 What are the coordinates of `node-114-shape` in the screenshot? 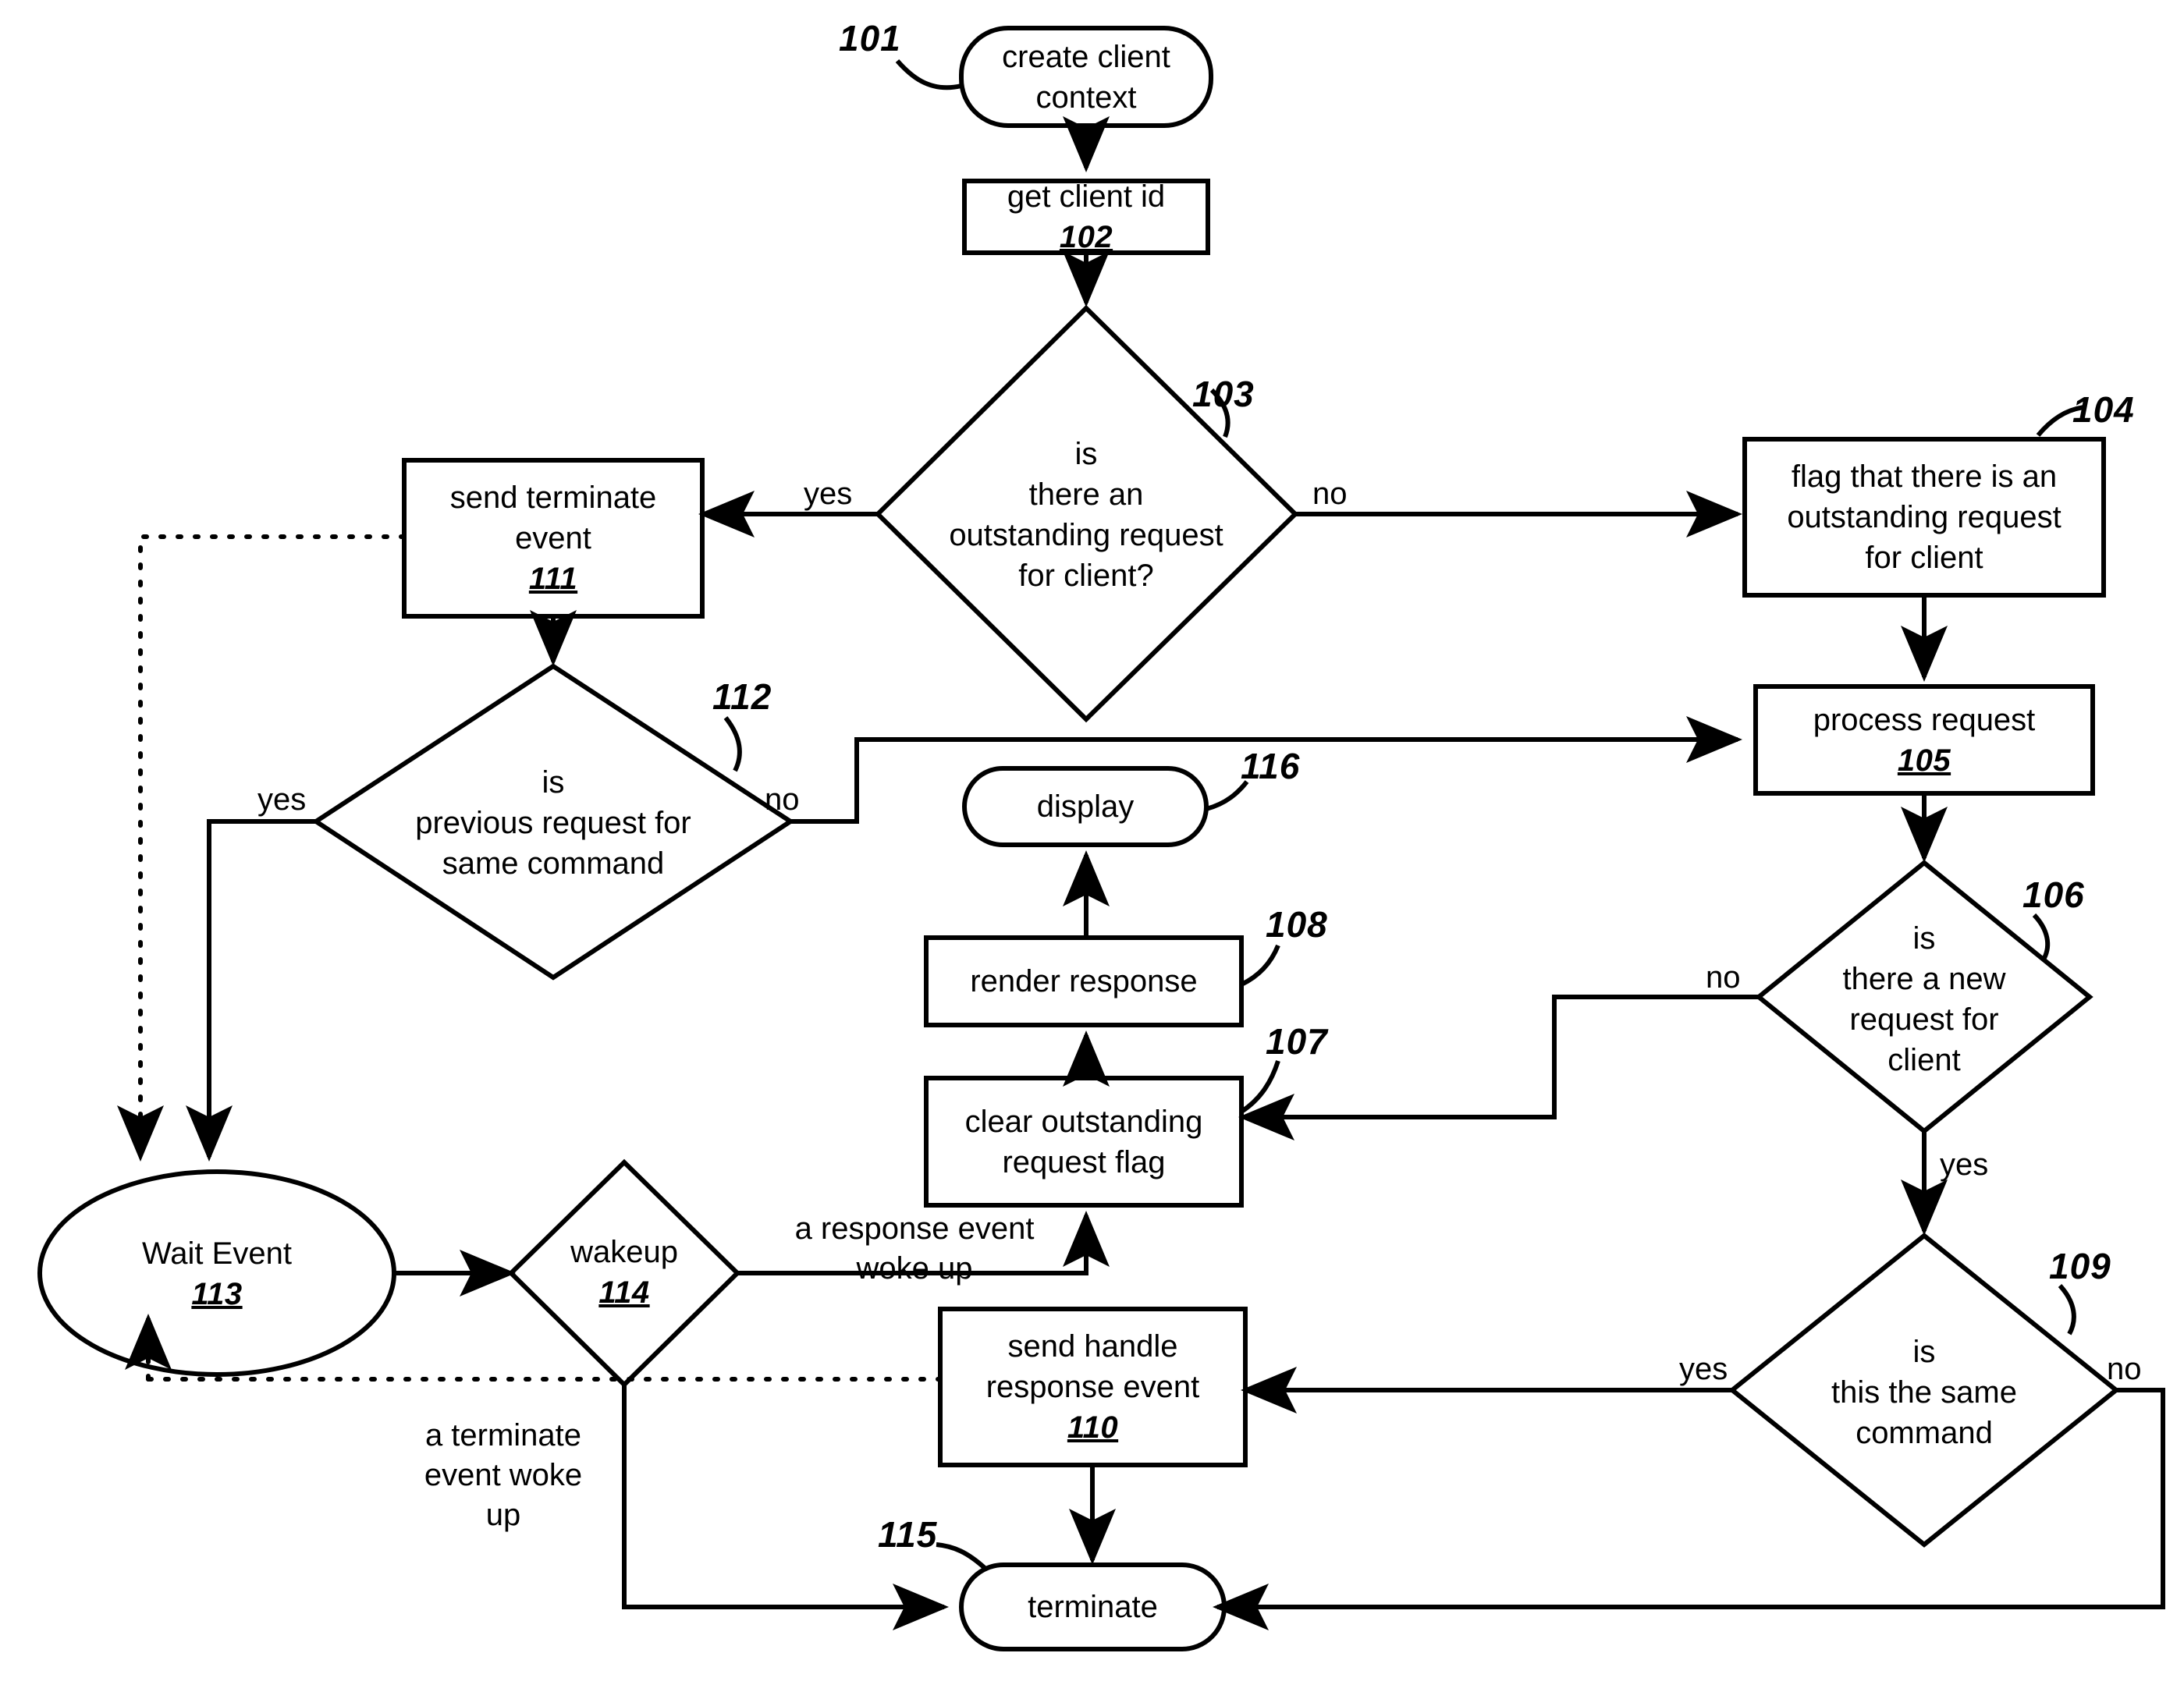 It's located at (624, 1273).